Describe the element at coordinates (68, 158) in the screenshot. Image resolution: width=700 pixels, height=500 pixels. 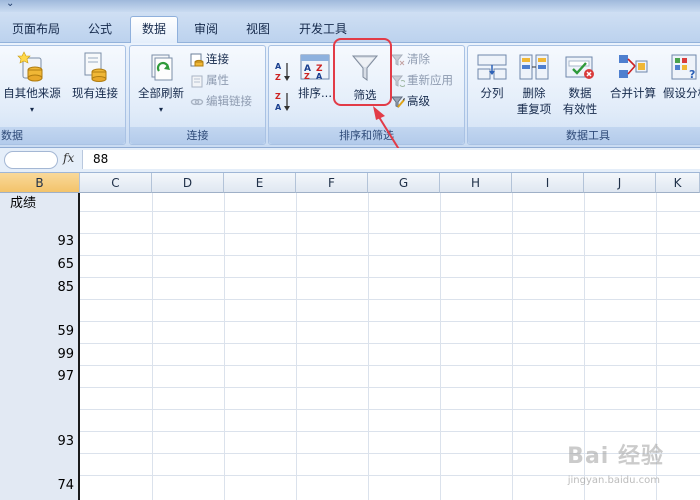
I see `insert-function-icon: fx` at that location.